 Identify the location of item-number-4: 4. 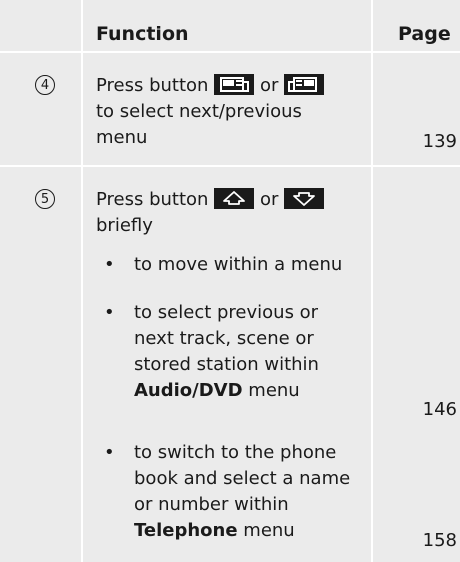
(45, 85).